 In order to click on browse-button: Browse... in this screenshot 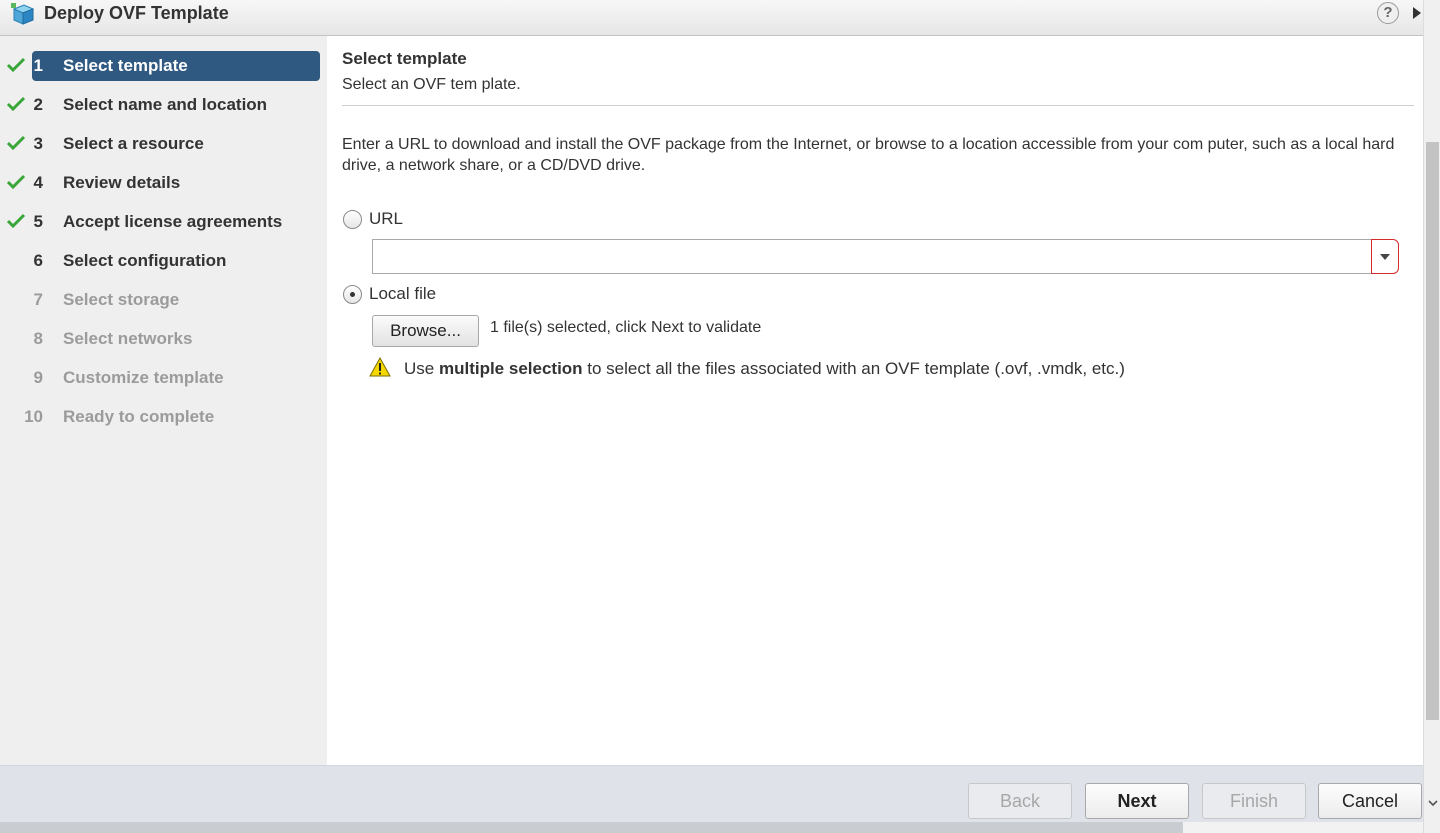, I will do `click(425, 331)`.